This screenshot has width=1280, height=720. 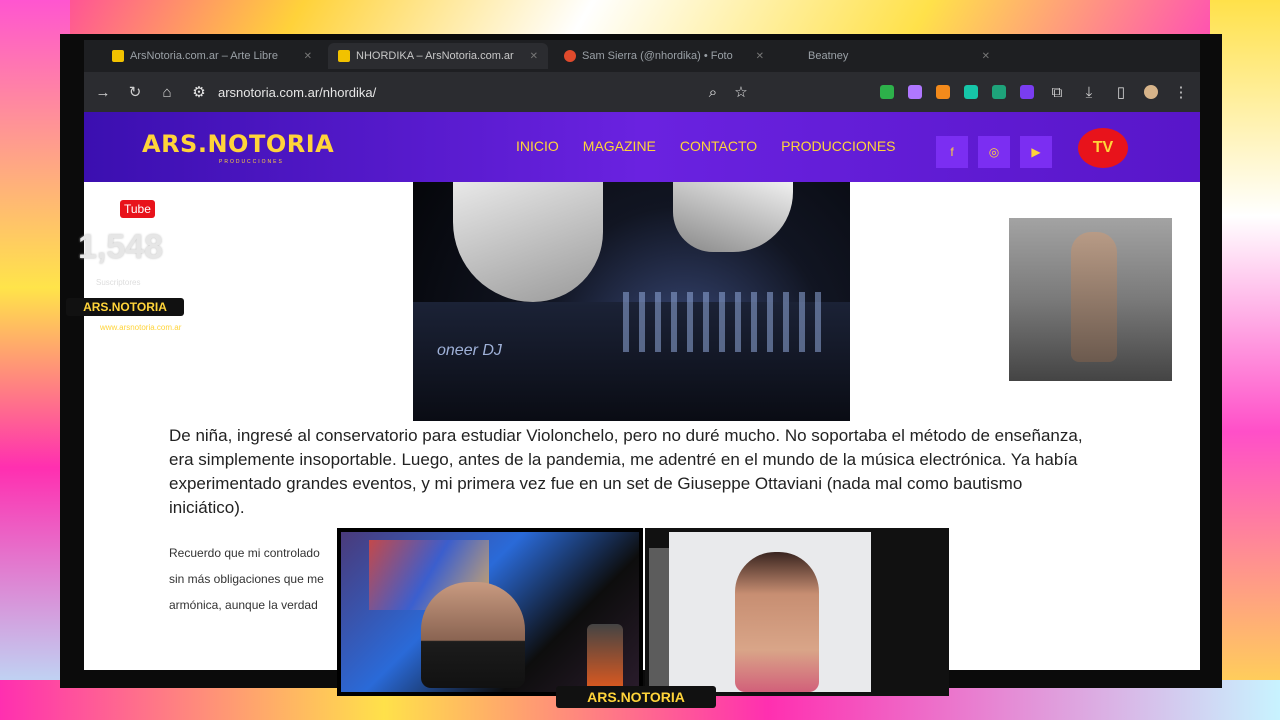 What do you see at coordinates (137, 209) in the screenshot?
I see `youtube-badge: Tube` at bounding box center [137, 209].